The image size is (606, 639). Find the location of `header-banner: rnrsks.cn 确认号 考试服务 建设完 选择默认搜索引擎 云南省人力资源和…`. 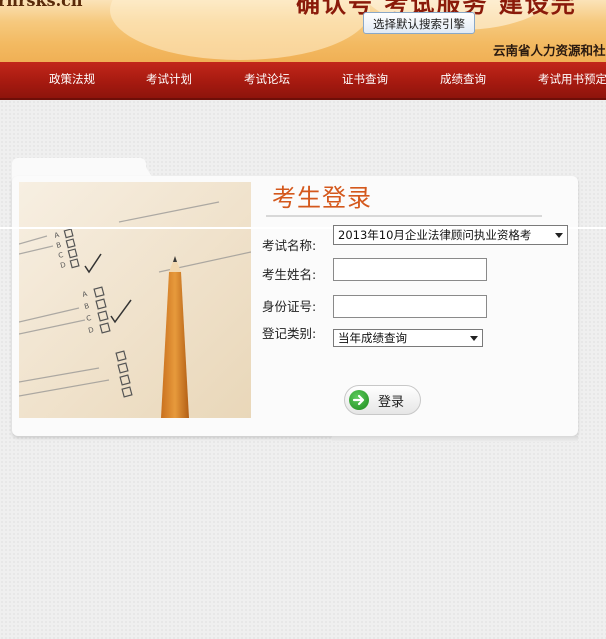

header-banner: rnrsks.cn 确认号 考试服务 建设完 选择默认搜索引擎 云南省人力资源和… is located at coordinates (303, 31).